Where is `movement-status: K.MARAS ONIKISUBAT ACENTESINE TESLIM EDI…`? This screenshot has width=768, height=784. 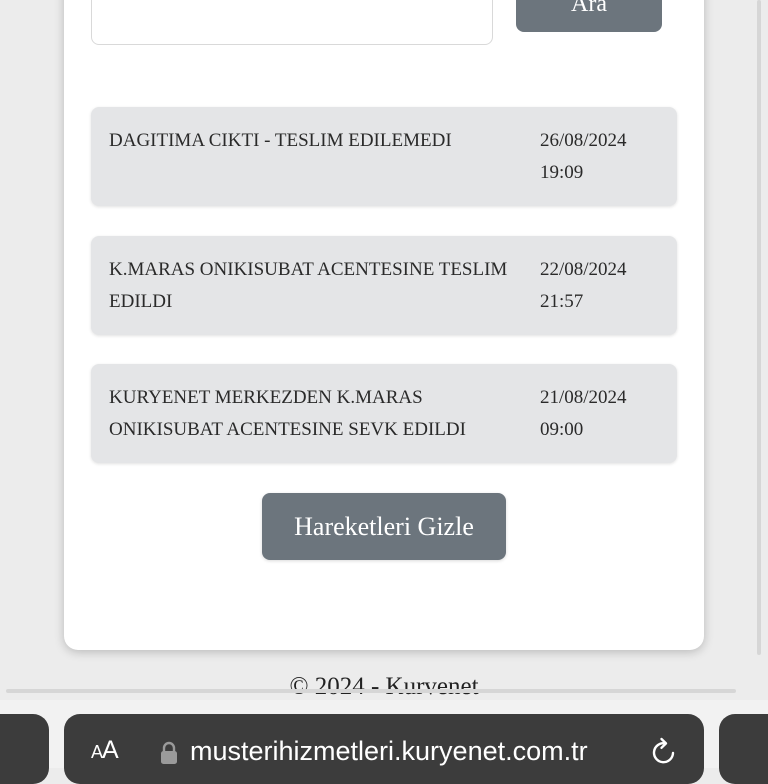 movement-status: K.MARAS ONIKISUBAT ACENTESINE TESLIM EDI… is located at coordinates (308, 285).